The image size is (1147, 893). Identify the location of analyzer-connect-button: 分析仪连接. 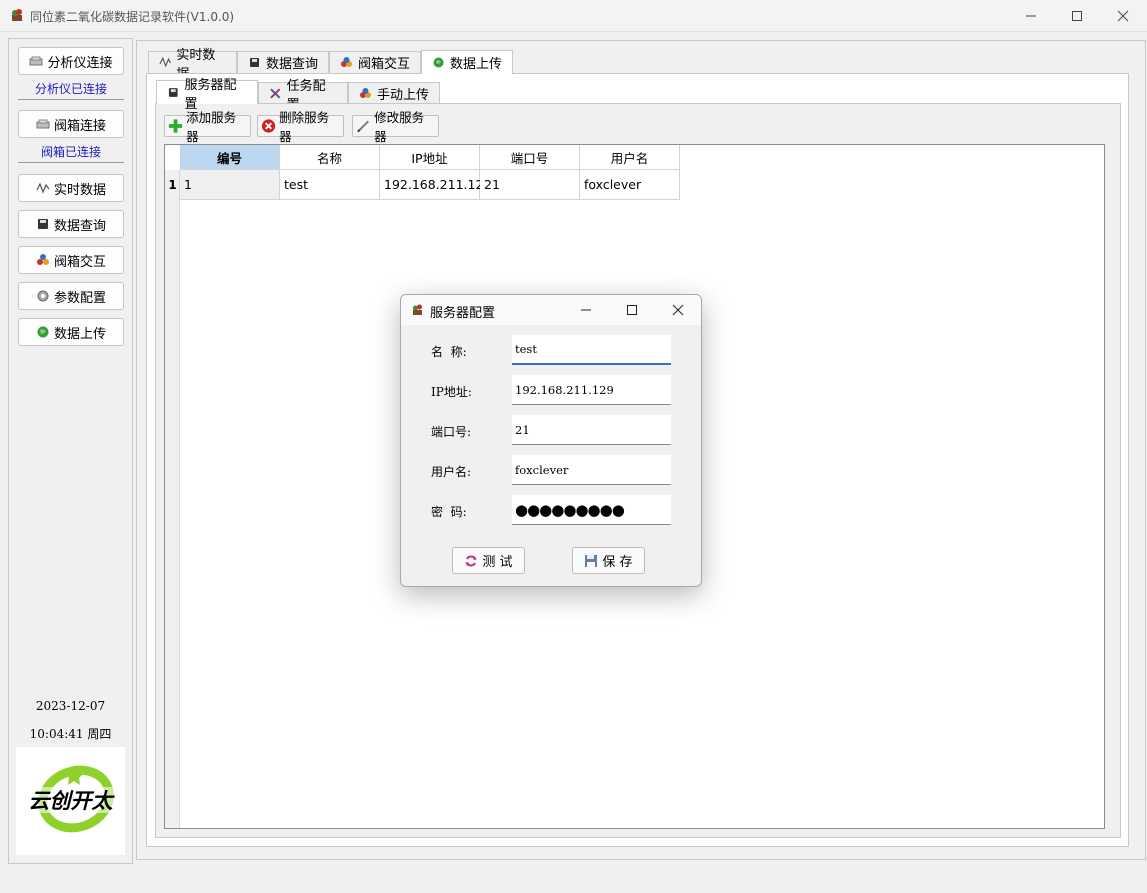
(71, 61).